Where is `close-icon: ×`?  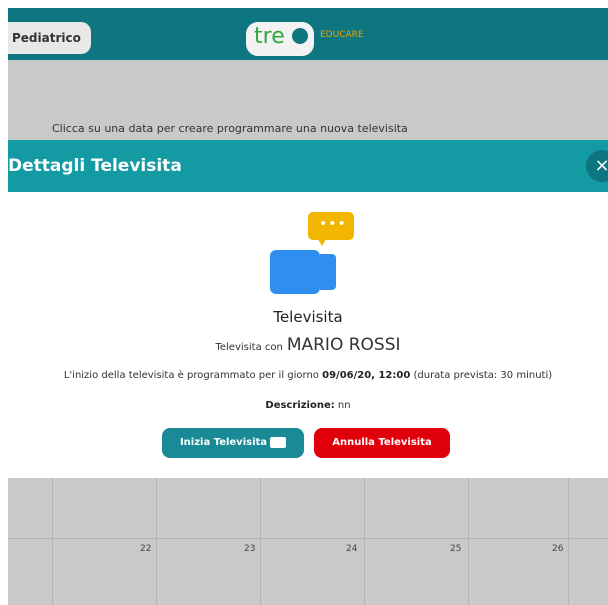 close-icon: × is located at coordinates (597, 166).